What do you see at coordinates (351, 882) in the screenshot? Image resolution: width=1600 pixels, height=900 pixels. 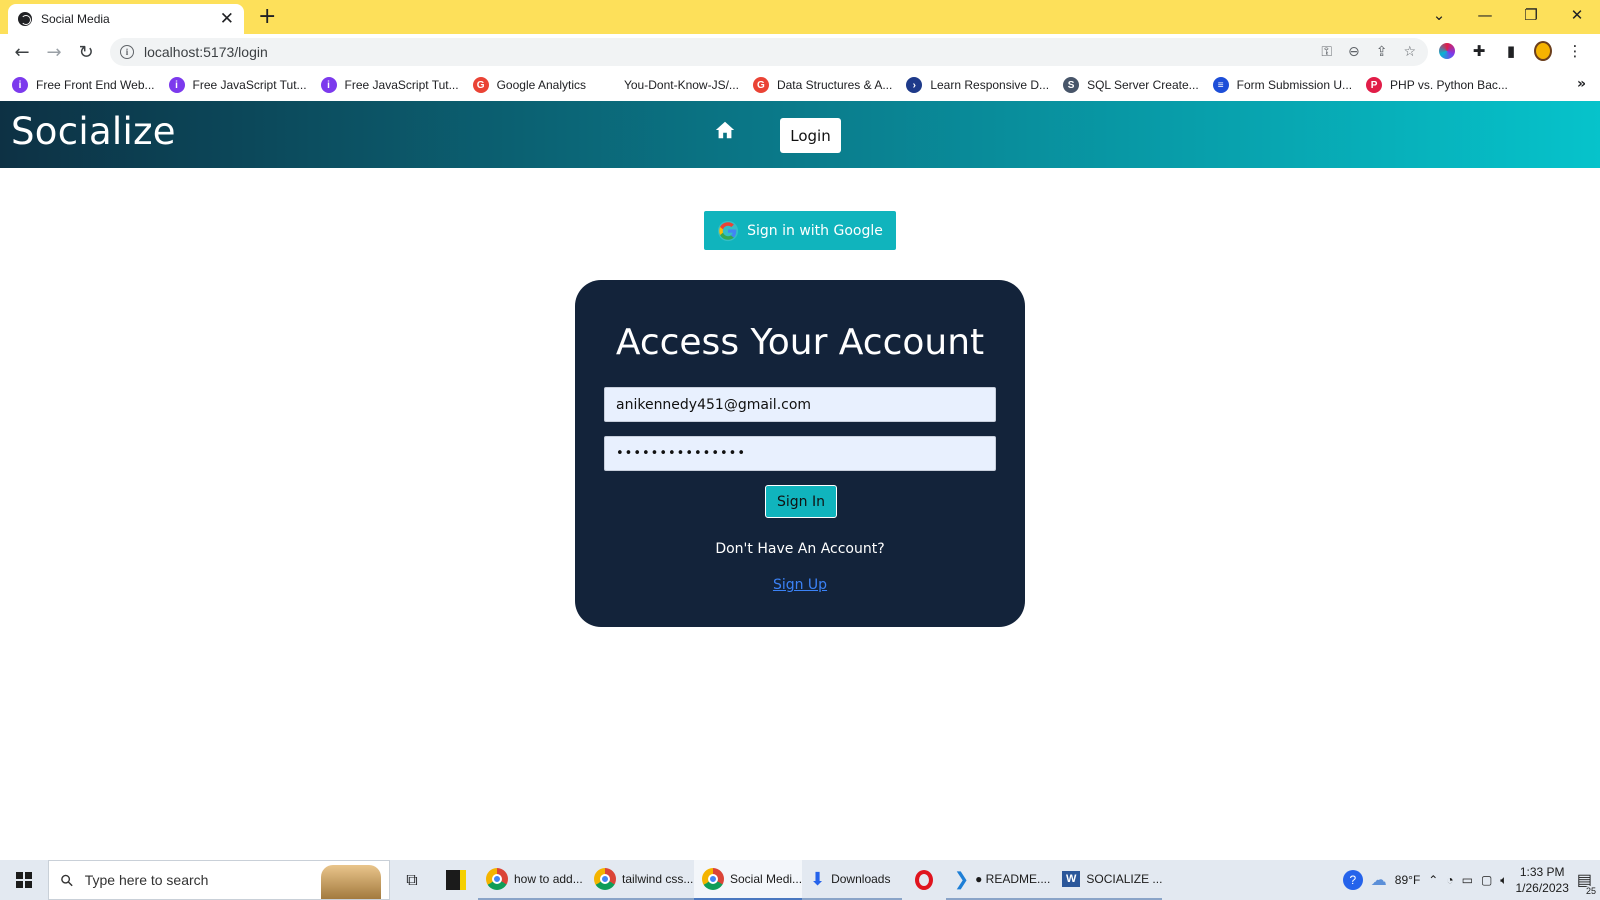 I see `search-highlight-illustration` at bounding box center [351, 882].